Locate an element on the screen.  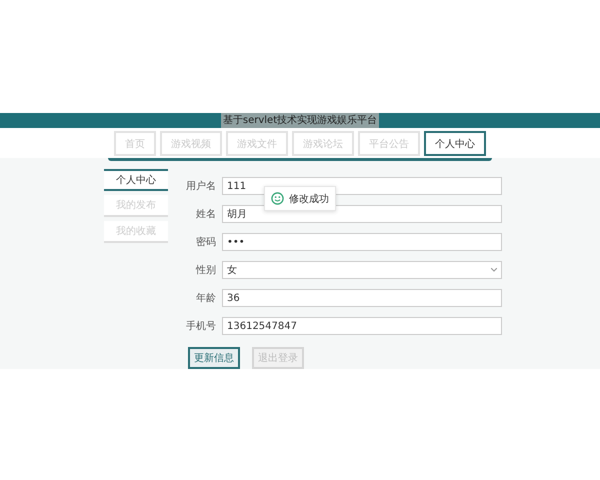
field-label: 密码 is located at coordinates (205, 242).